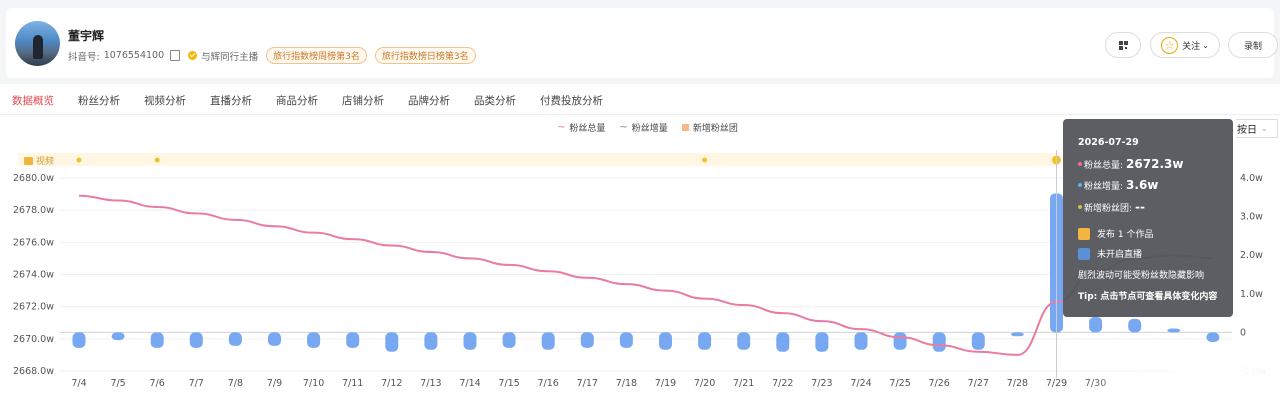  Describe the element at coordinates (1191, 46) in the screenshot. I see `follow-label: 关注` at that location.